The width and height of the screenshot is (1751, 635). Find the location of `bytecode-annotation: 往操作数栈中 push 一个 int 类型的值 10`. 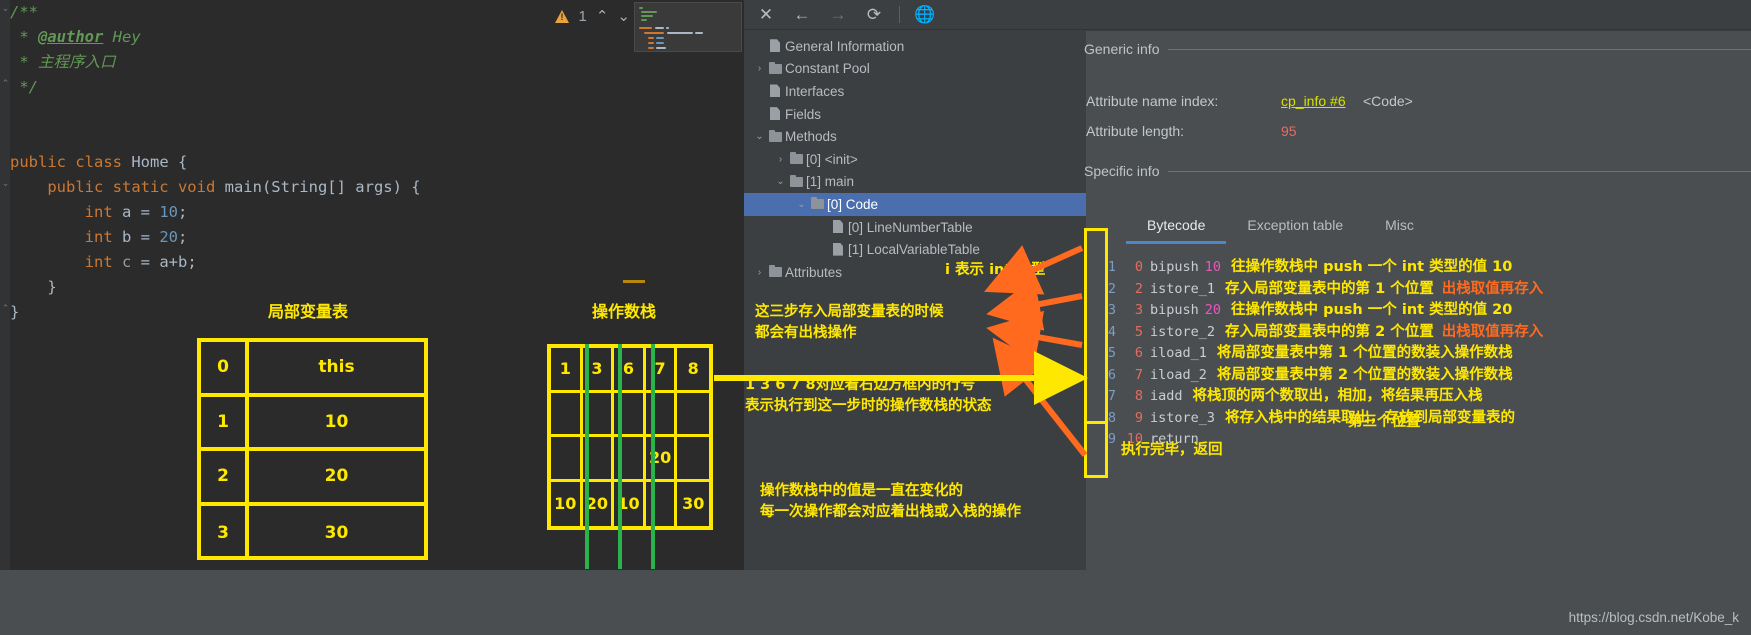

bytecode-annotation: 往操作数栈中 push 一个 int 类型的值 10 is located at coordinates (1372, 267).